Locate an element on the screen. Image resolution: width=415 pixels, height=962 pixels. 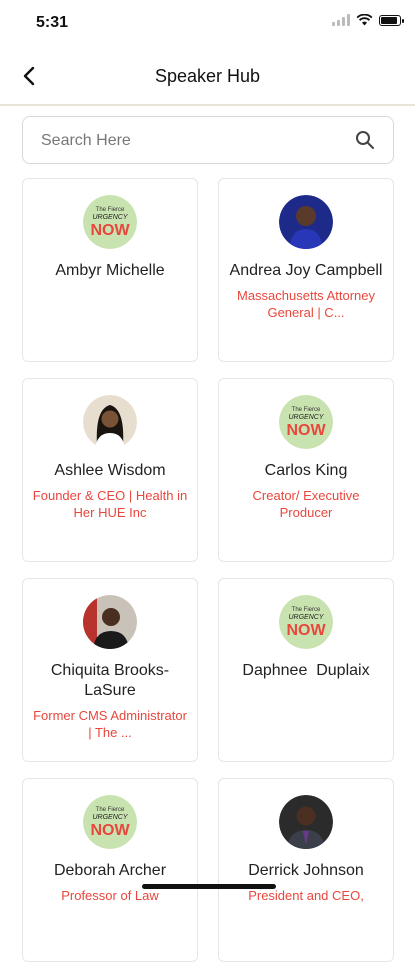
speaker-name: Ashlee Wisdom is located at coordinates (110, 470).